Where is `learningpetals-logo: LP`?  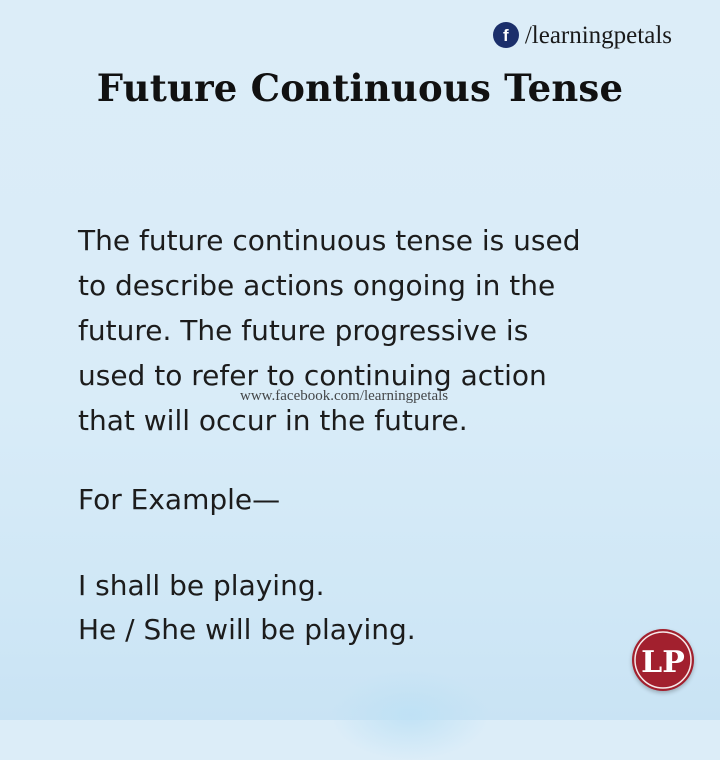
learningpetals-logo: LP is located at coordinates (663, 660).